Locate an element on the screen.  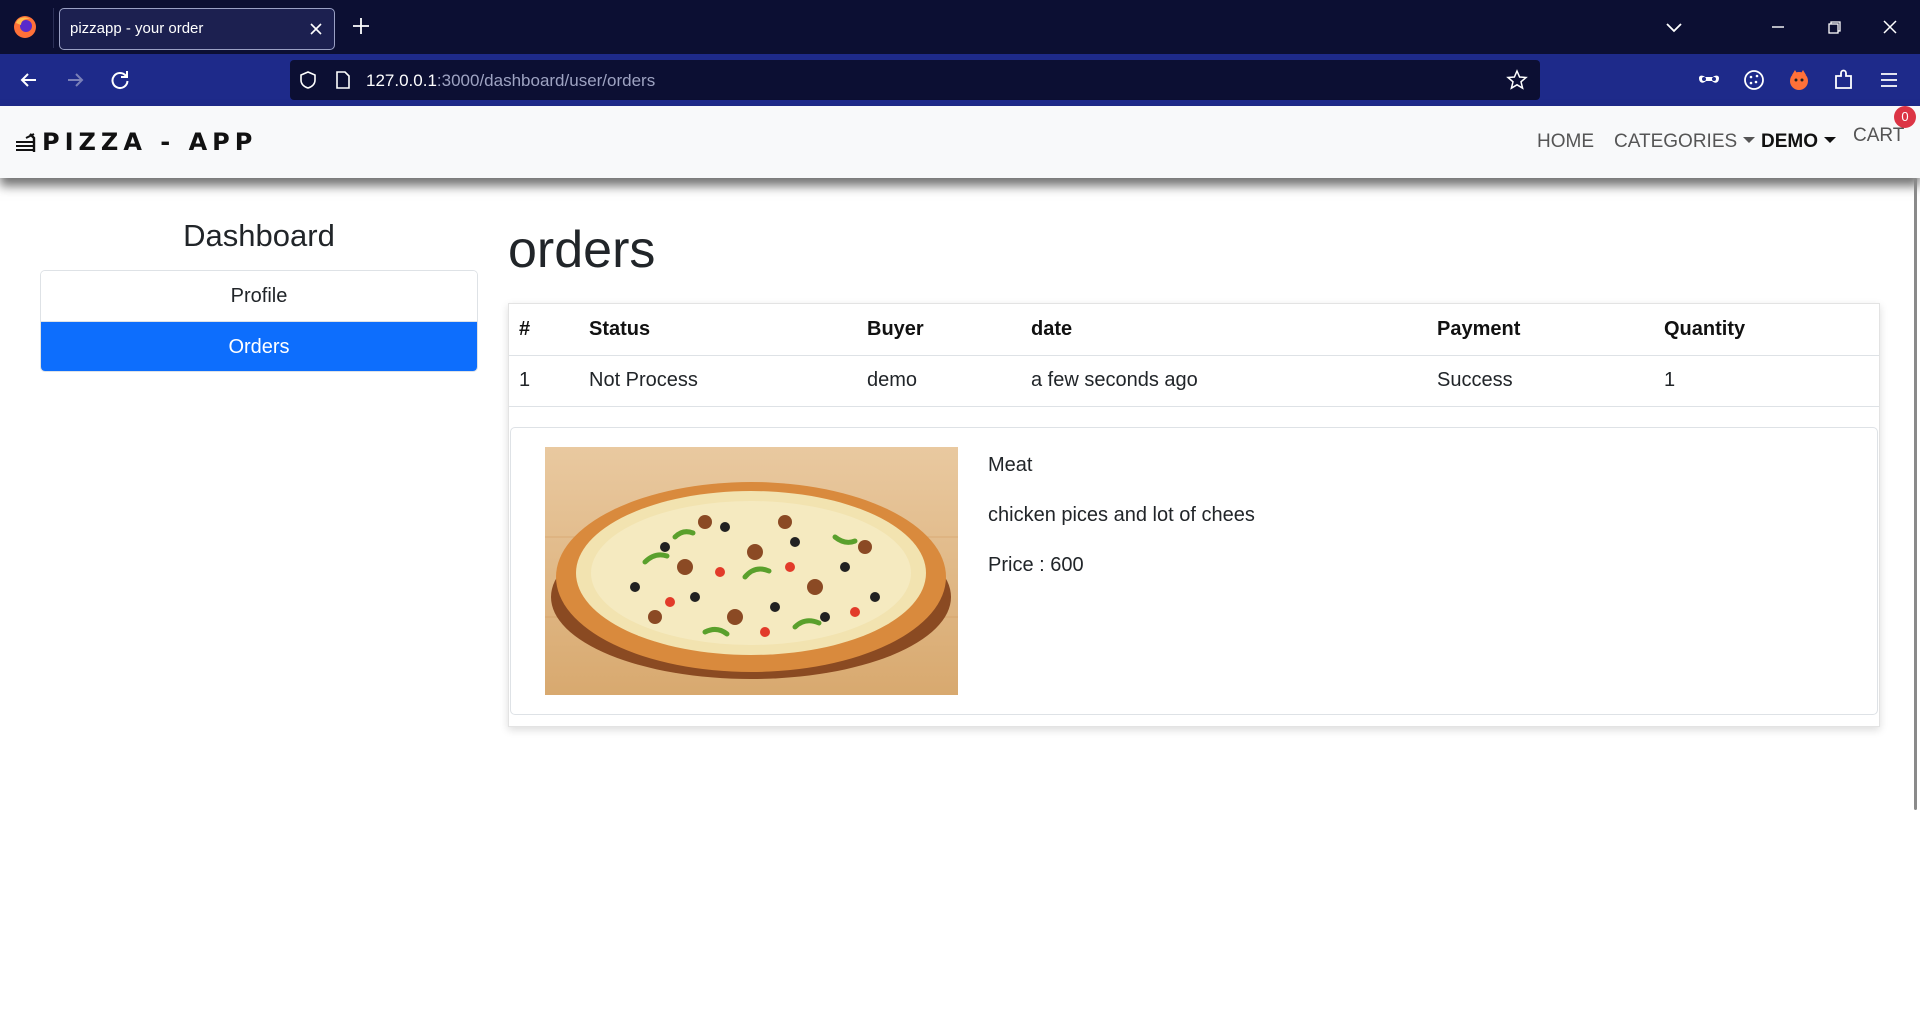
bookmark-star-icon is located at coordinates (1517, 80).